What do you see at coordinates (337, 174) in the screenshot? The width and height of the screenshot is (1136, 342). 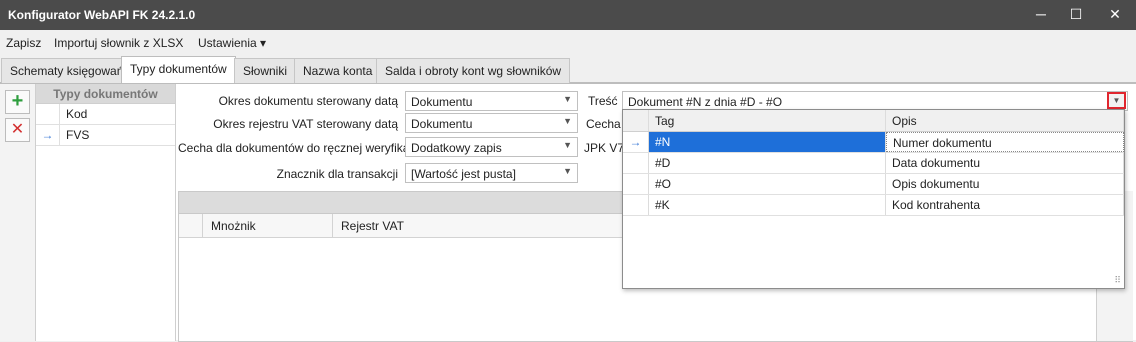 I see `znacznik-label: Znacznik dla transakcji` at bounding box center [337, 174].